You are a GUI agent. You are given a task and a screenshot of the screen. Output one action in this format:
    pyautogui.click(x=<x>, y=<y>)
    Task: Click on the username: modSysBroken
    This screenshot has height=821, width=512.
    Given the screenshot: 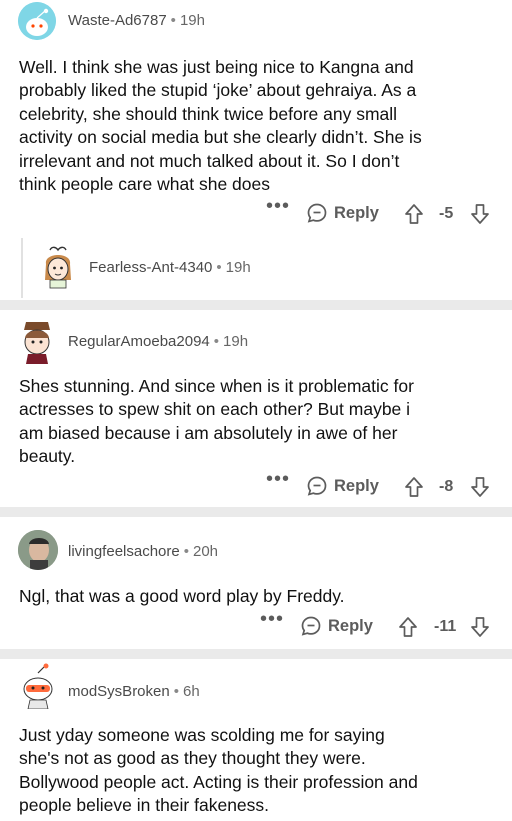 What is the action you would take?
    pyautogui.click(x=119, y=691)
    